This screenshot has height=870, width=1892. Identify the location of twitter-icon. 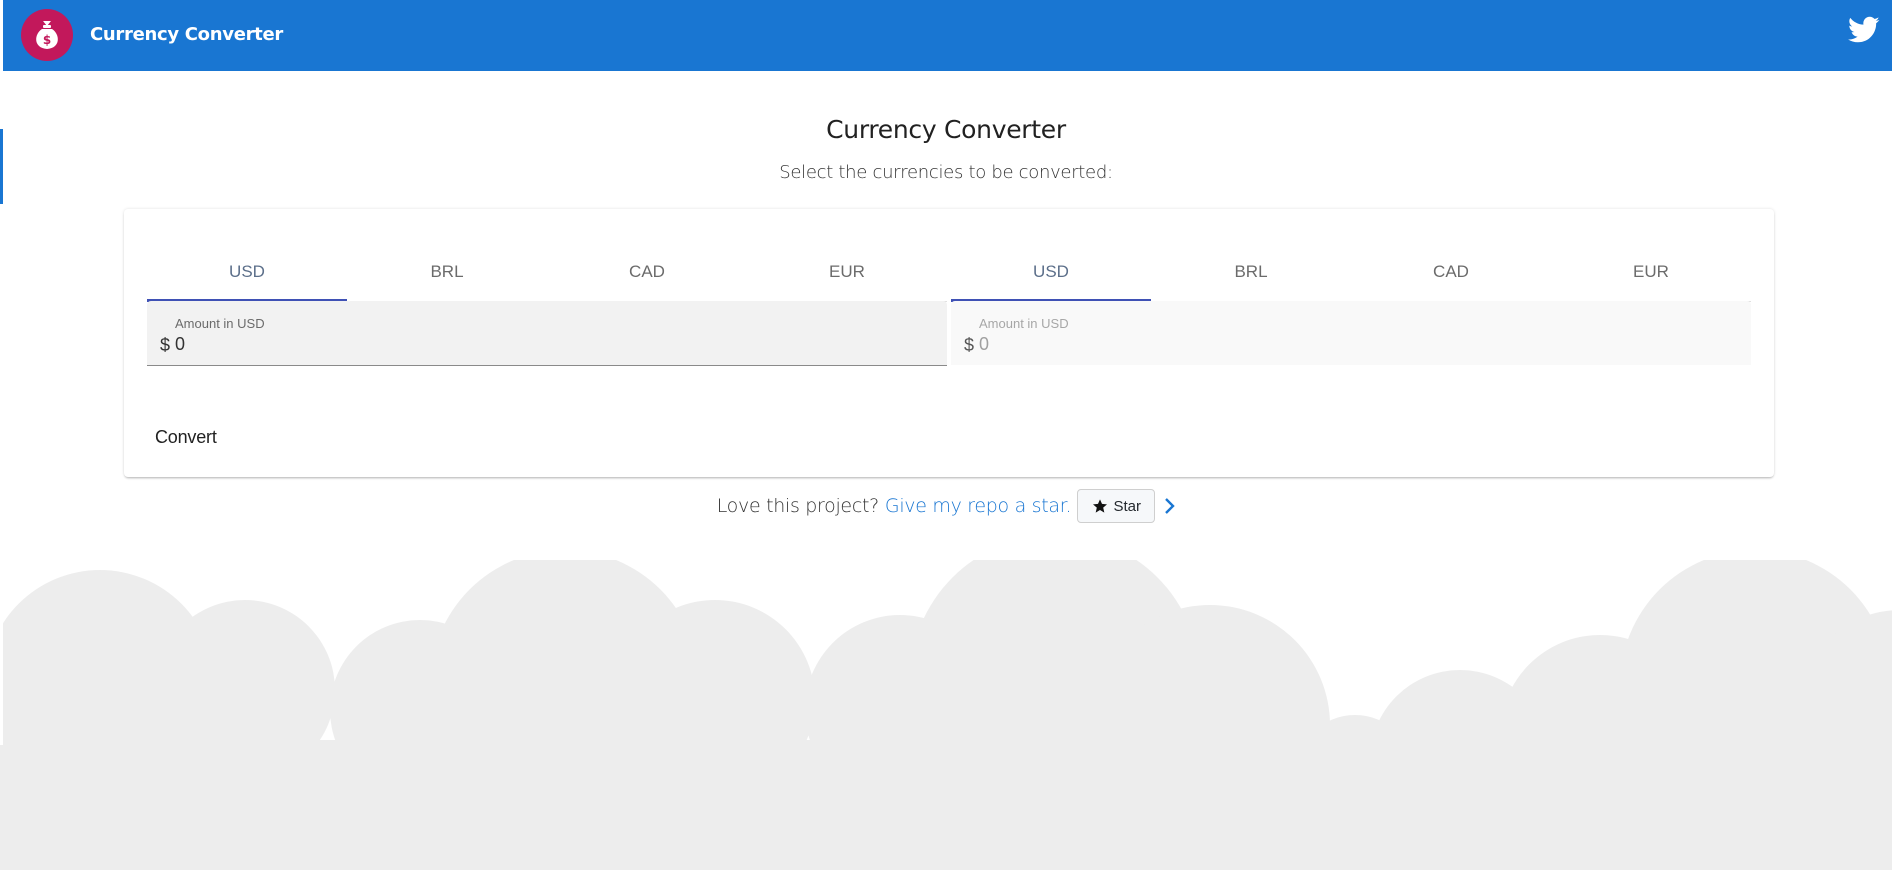
(1864, 30).